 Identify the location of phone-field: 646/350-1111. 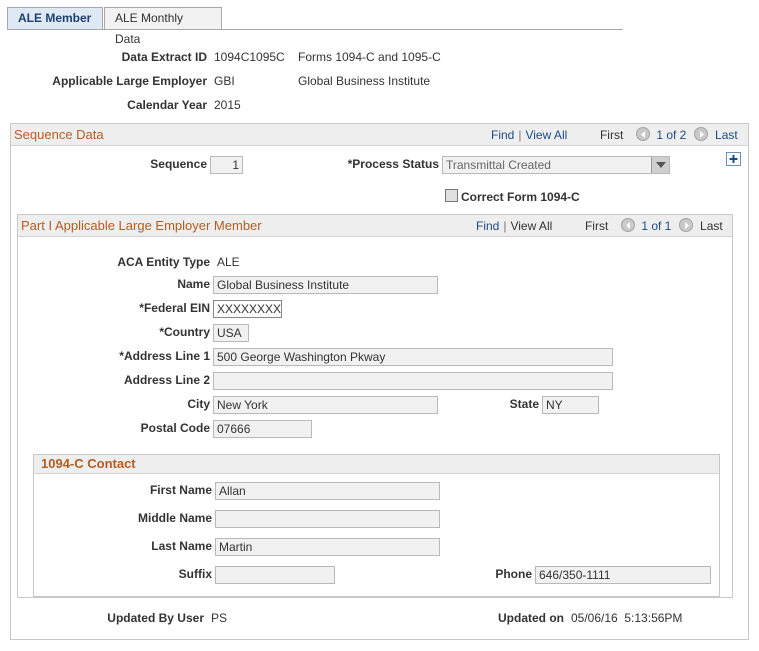
(623, 575).